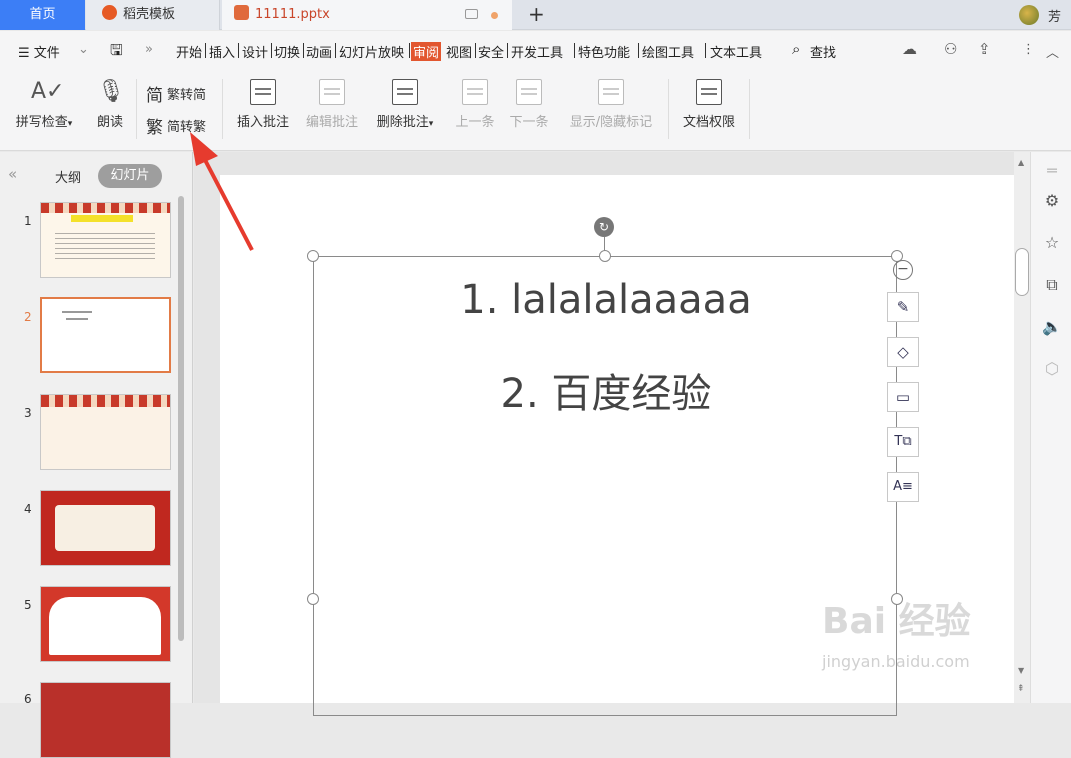  I want to click on tab-file-label: 11111.pptx, so click(292, 14).